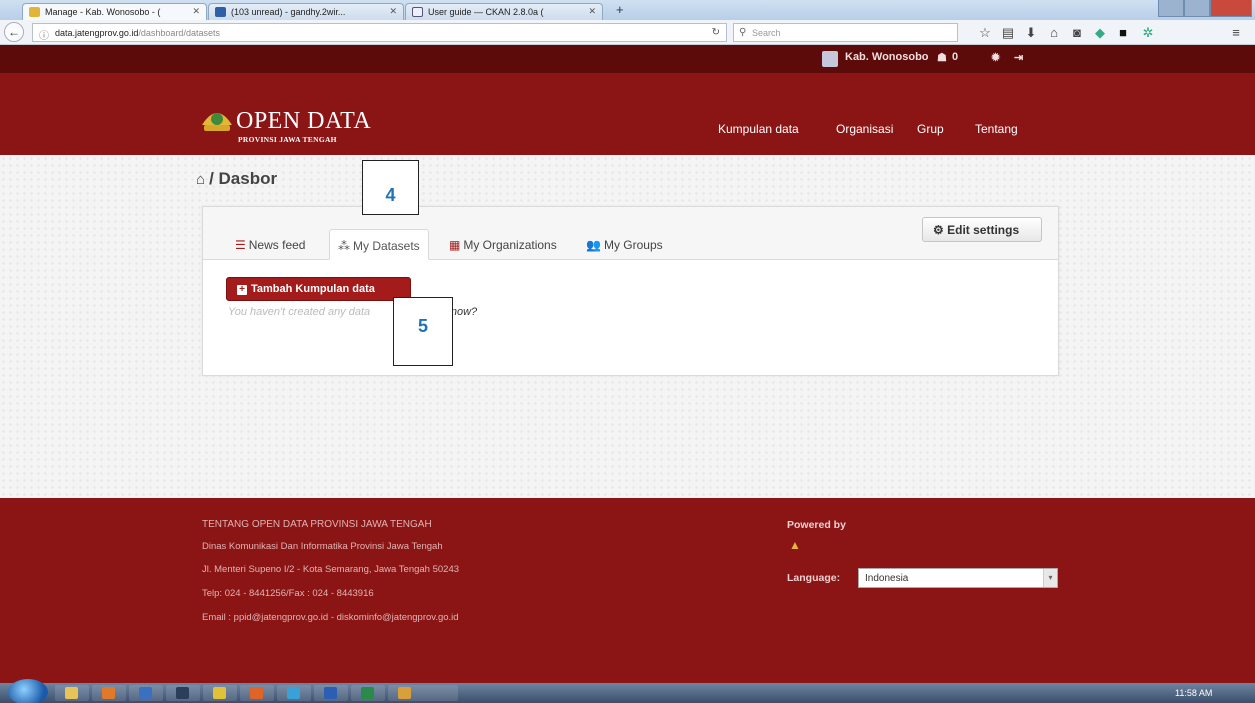 The image size is (1255, 703). Describe the element at coordinates (299, 312) in the screenshot. I see `empty-message: You haven't created any data` at that location.